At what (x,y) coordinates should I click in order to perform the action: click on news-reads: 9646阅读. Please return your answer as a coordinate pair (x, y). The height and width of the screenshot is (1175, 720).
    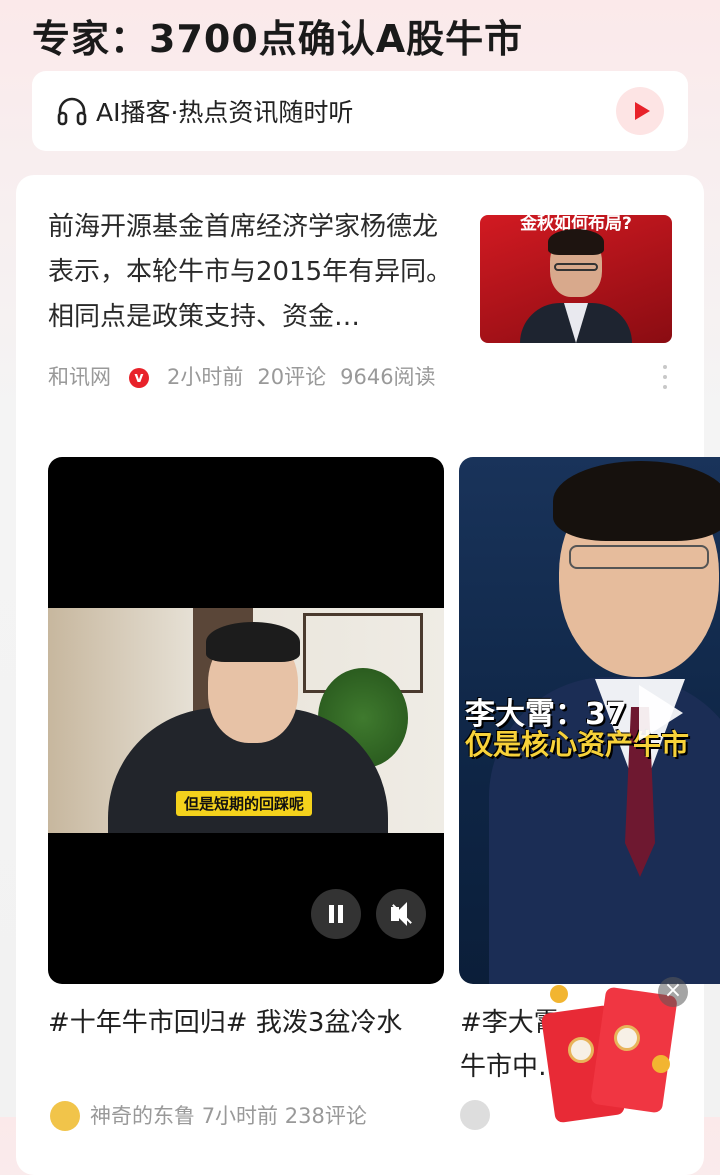
    Looking at the image, I should click on (388, 377).